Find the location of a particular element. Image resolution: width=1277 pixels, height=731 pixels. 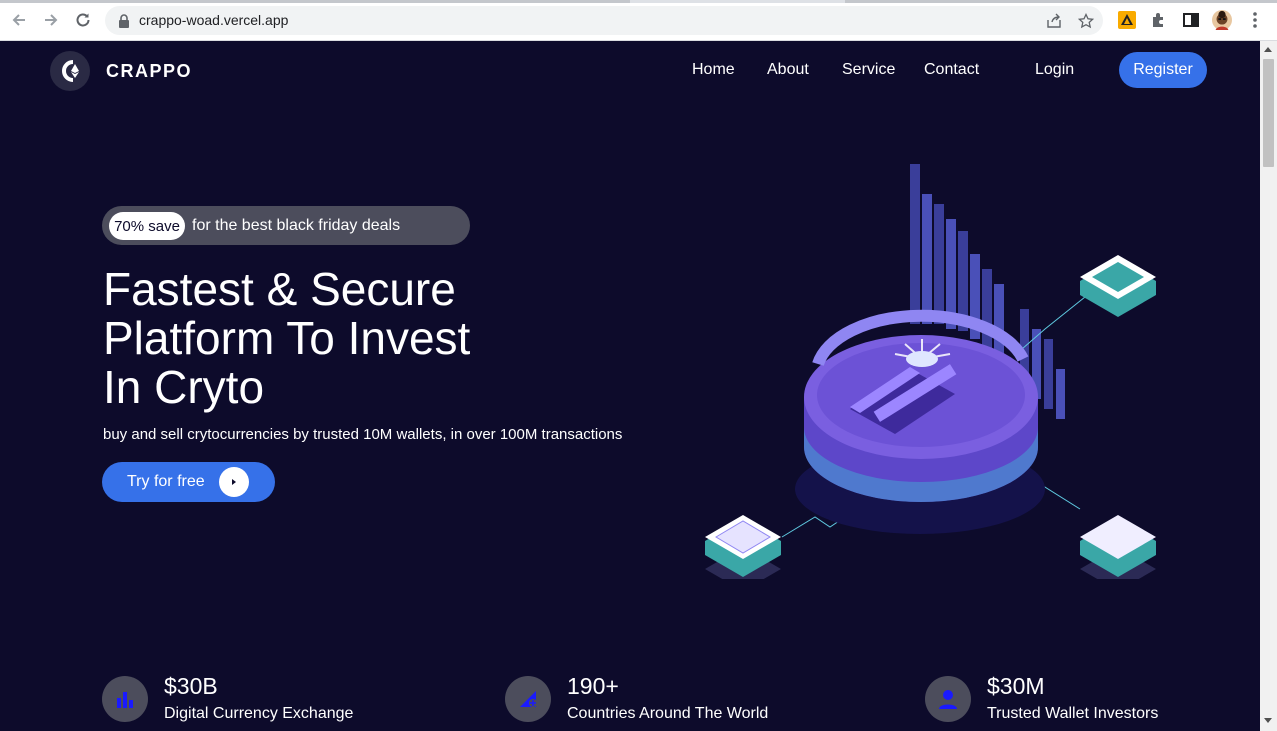

forward-icon is located at coordinates (51, 20).